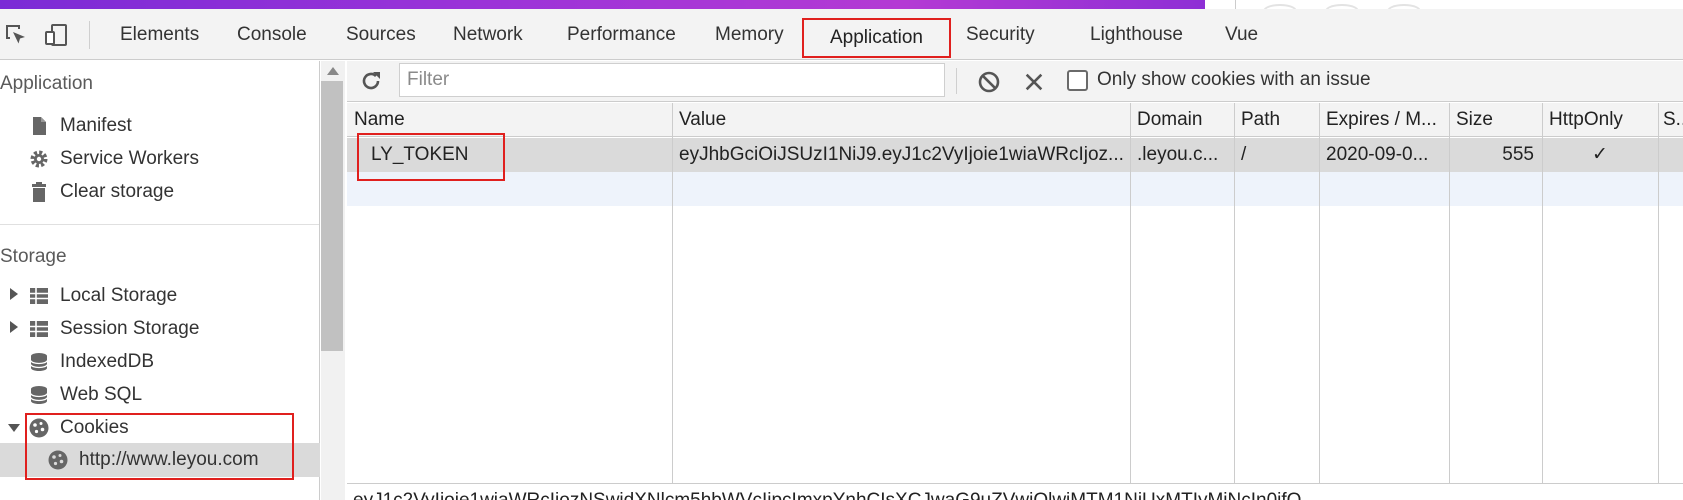  I want to click on tab-vue: Vue, so click(1241, 34).